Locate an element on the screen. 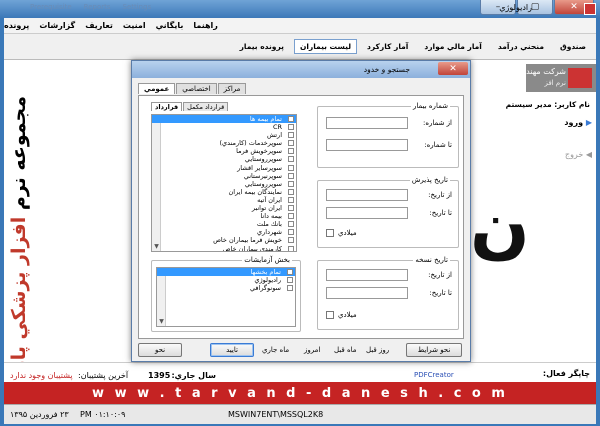  last-backup-value: پشتيبان وجود ندارد is located at coordinates (41, 375).